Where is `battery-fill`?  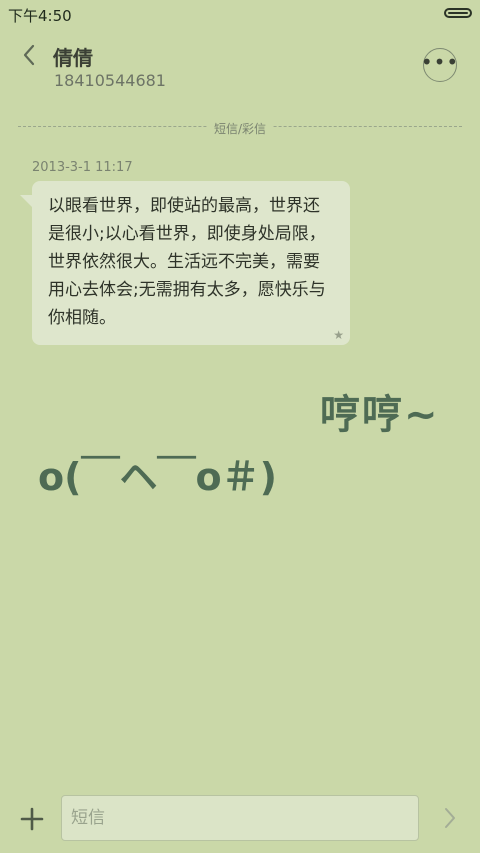 battery-fill is located at coordinates (458, 13).